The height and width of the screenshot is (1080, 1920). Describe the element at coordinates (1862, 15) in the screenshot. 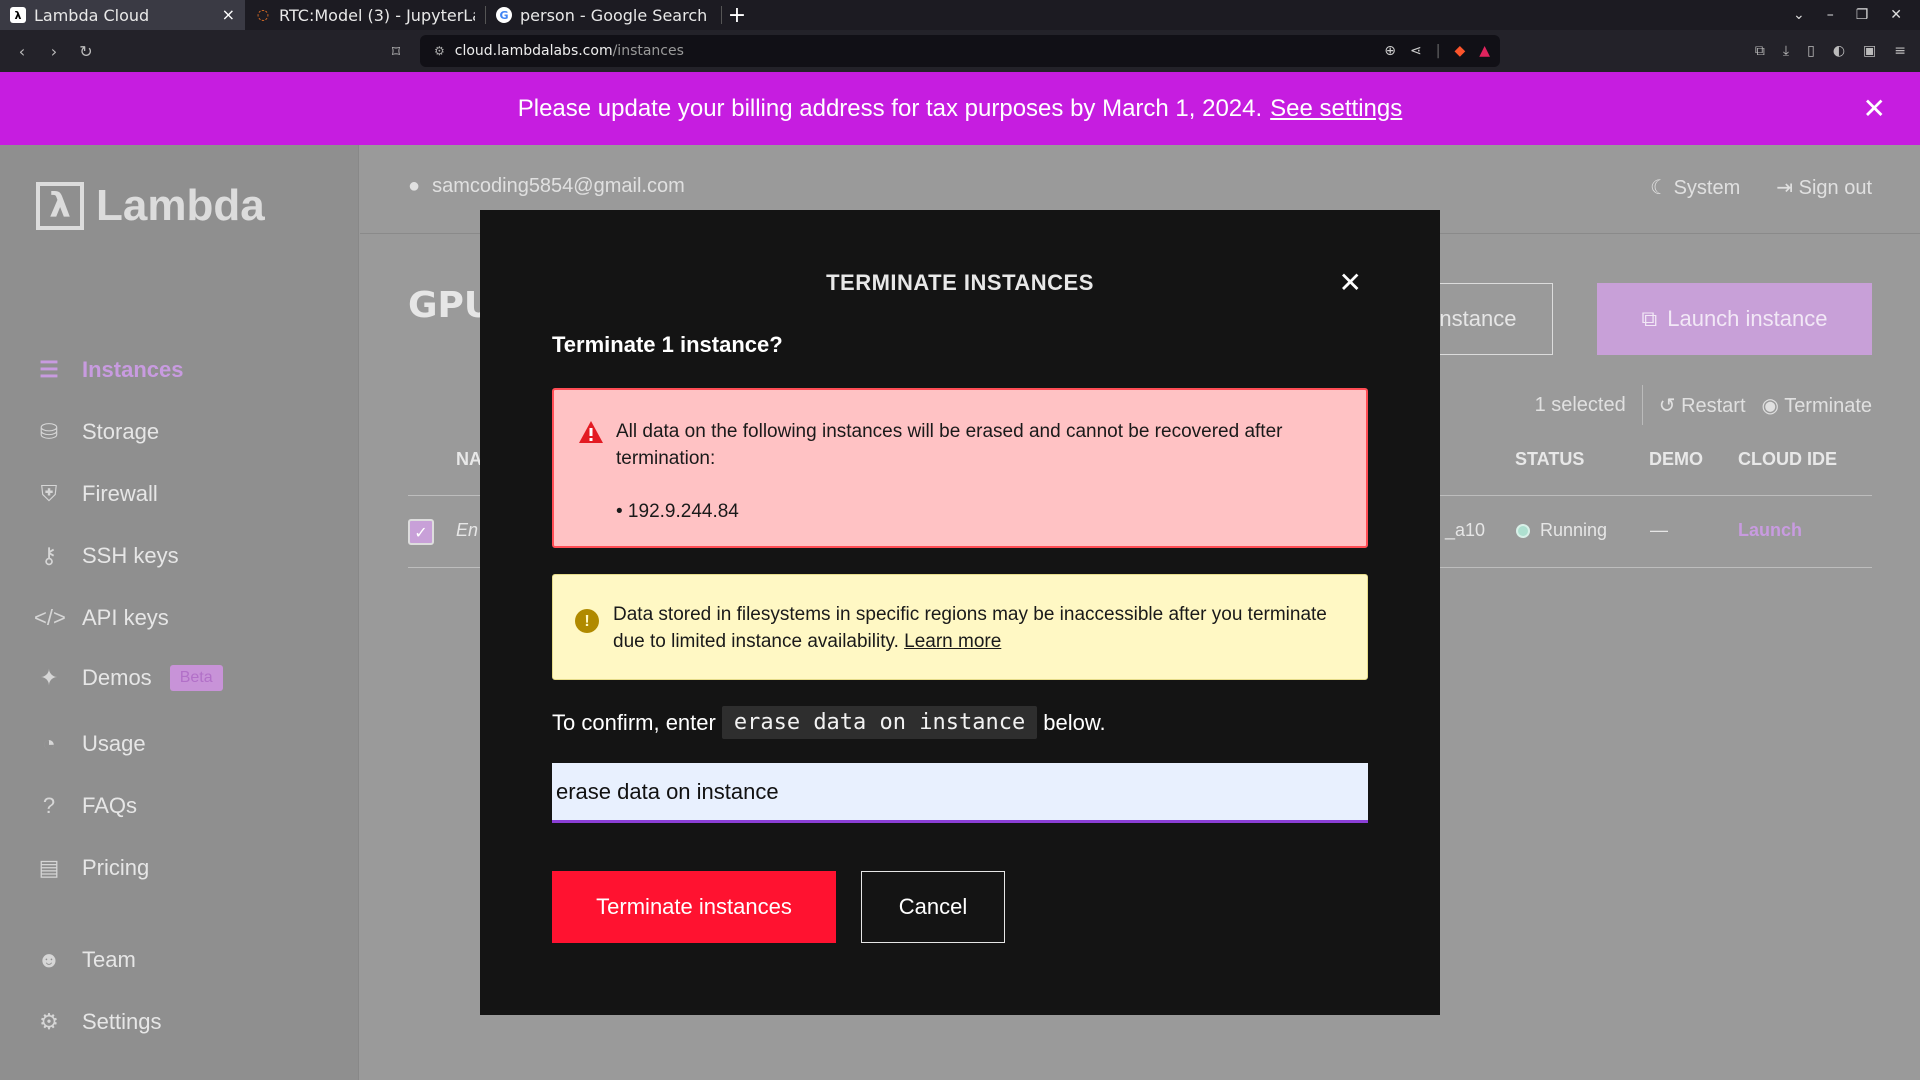

I see `maximize-icon: ❐` at that location.